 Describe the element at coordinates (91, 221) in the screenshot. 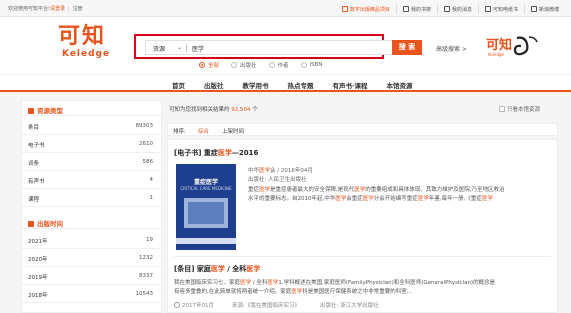

I see `filter-heading-publish-date: 出版时间` at that location.